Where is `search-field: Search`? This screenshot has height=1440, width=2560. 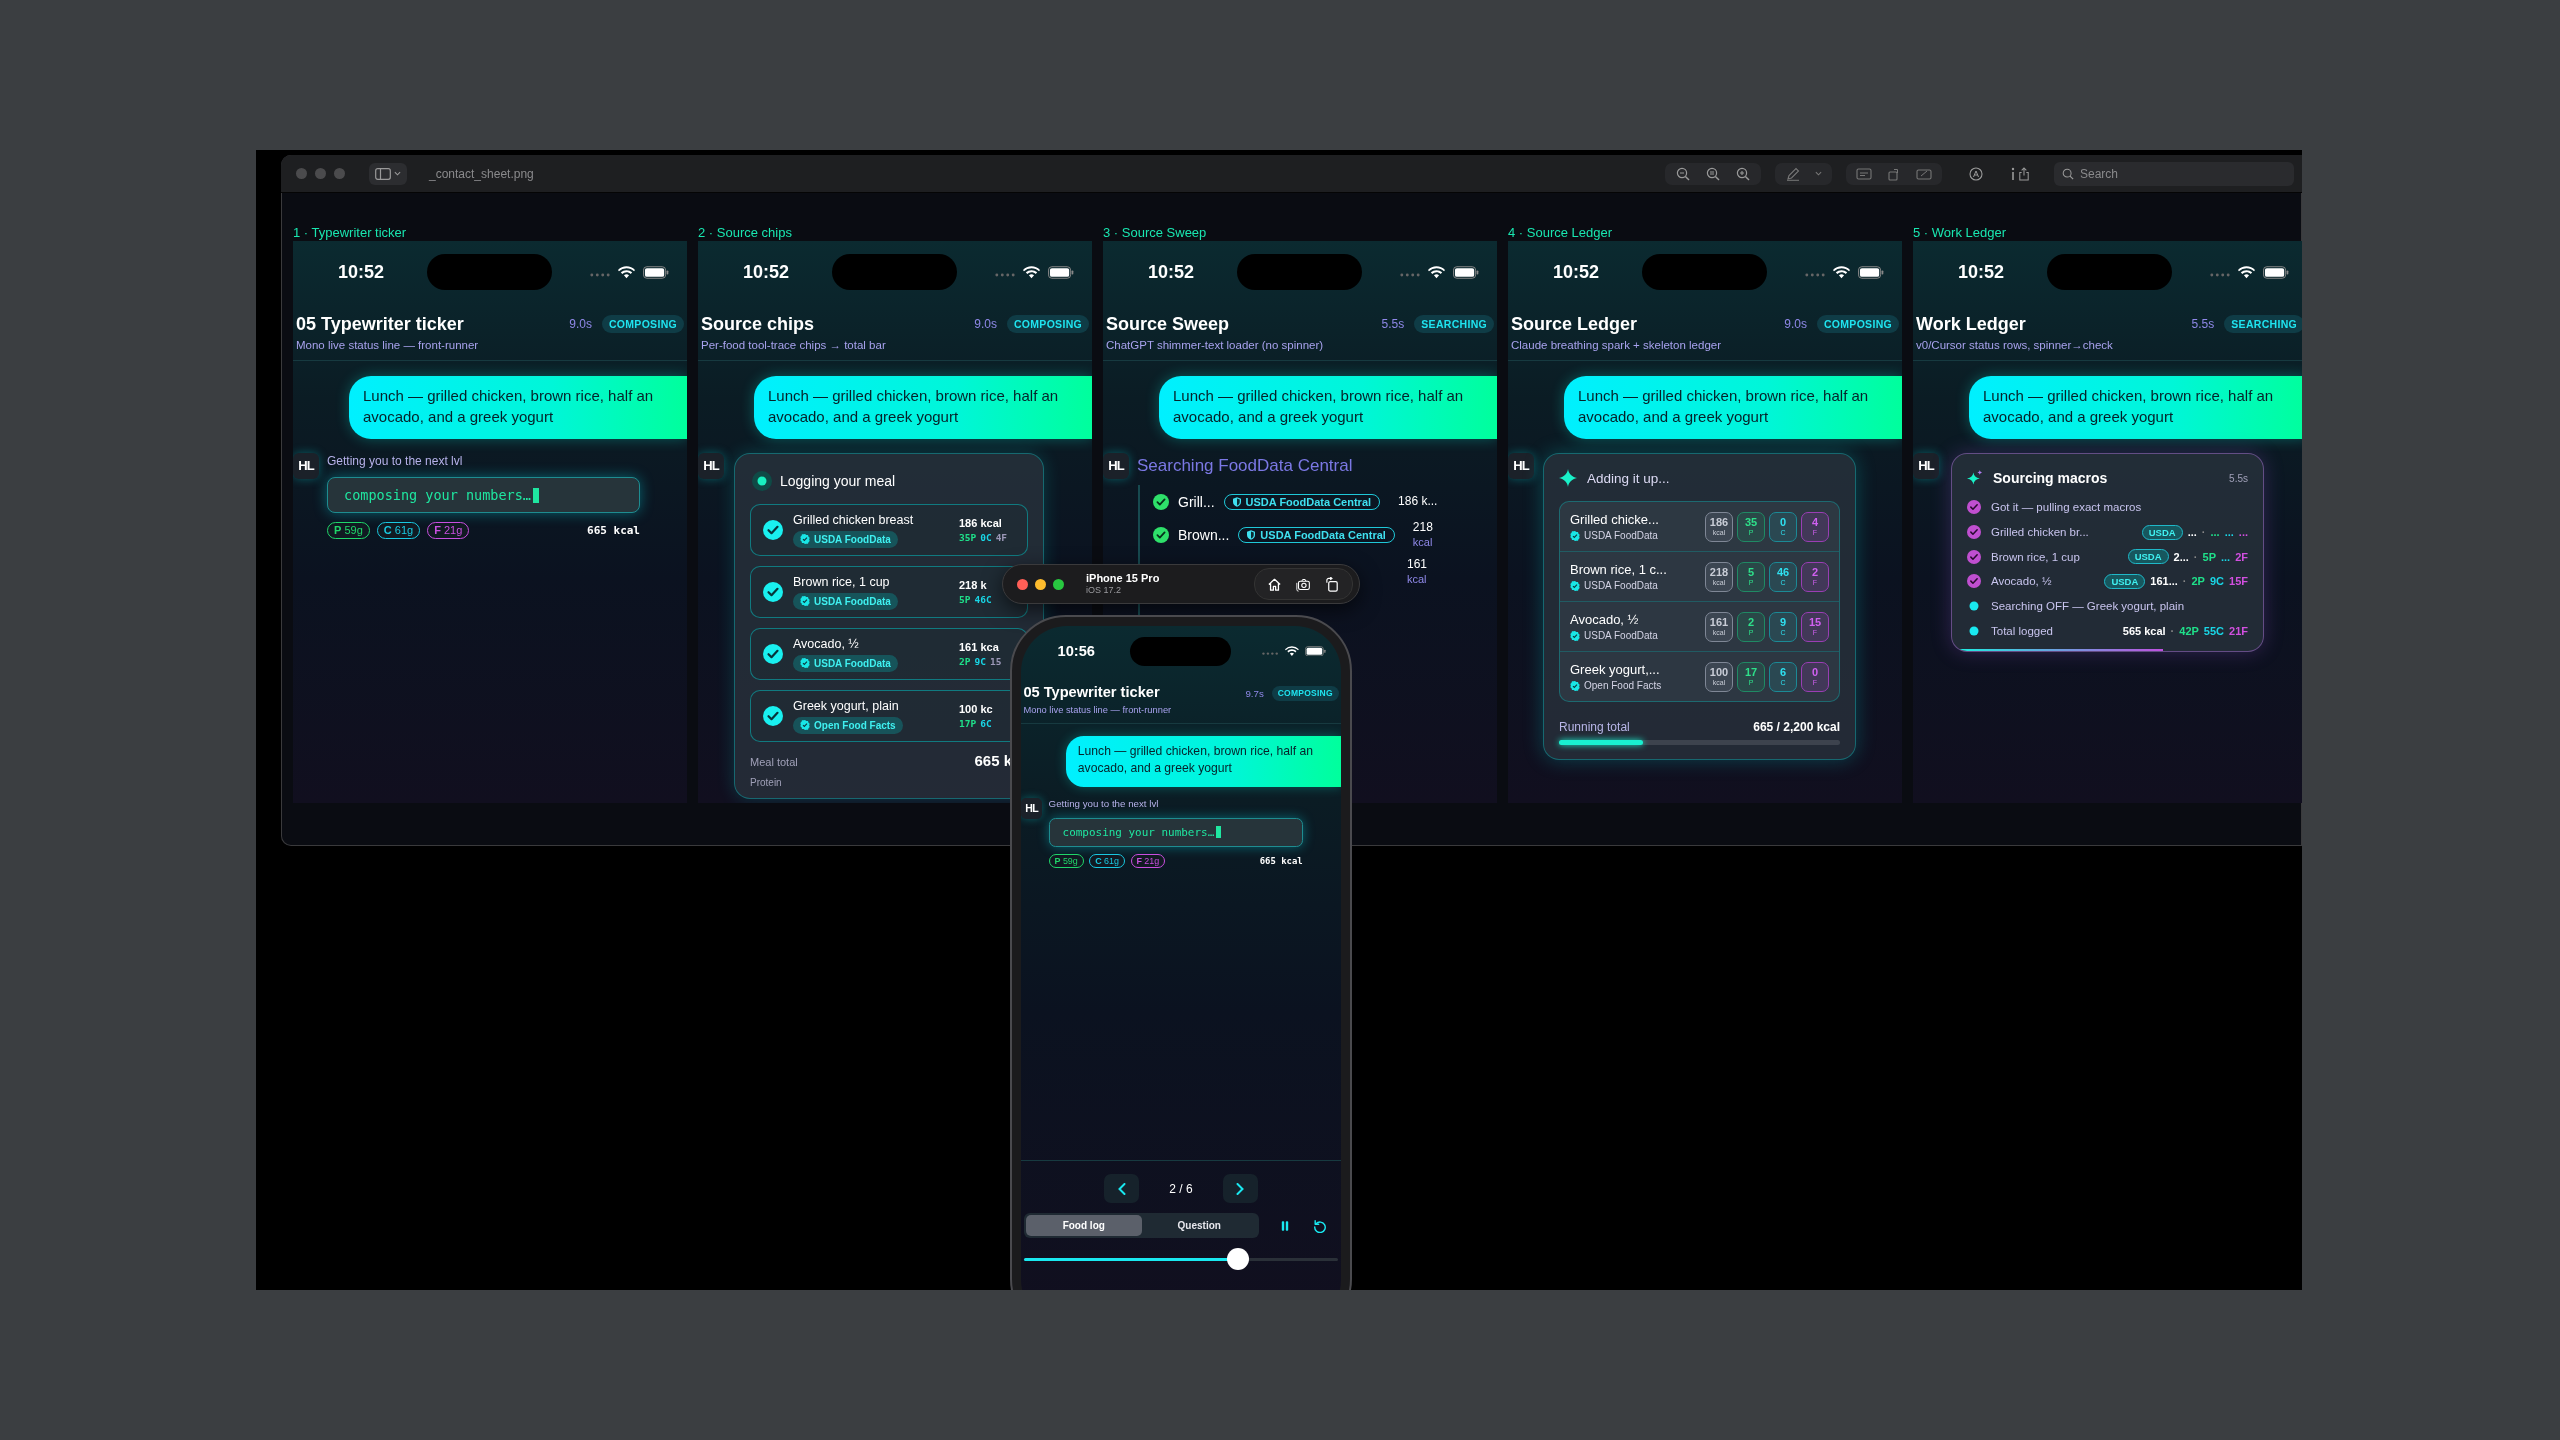 search-field: Search is located at coordinates (2174, 173).